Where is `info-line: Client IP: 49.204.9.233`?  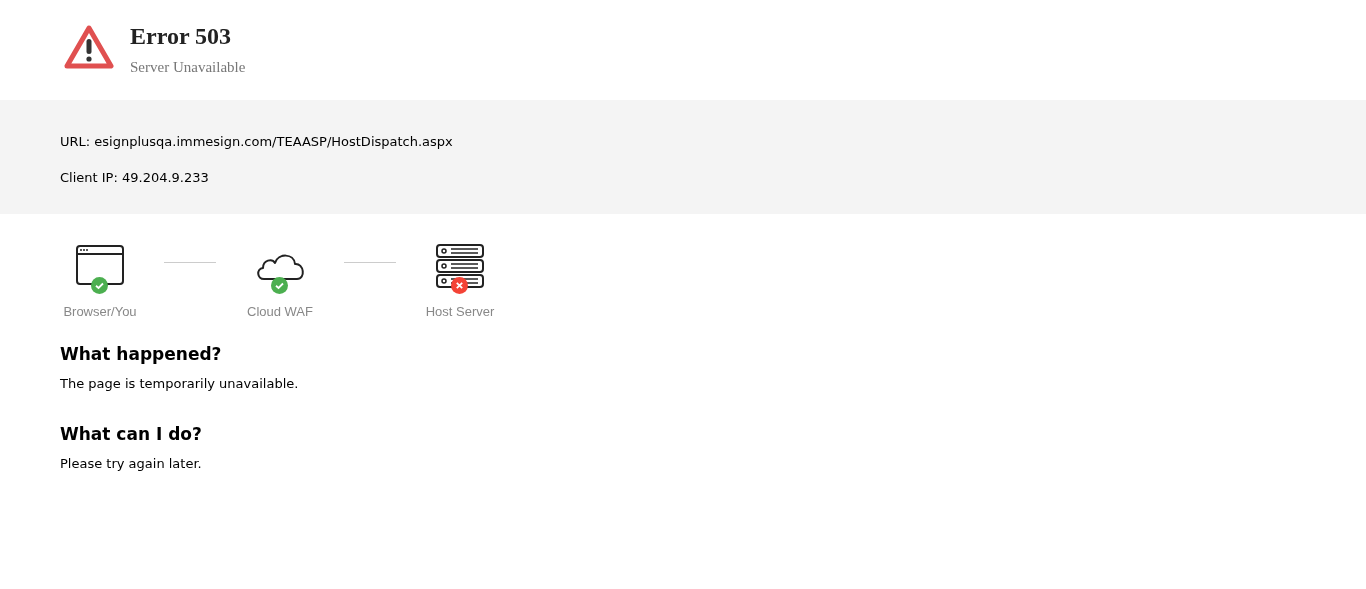 info-line: Client IP: 49.204.9.233 is located at coordinates (135, 177).